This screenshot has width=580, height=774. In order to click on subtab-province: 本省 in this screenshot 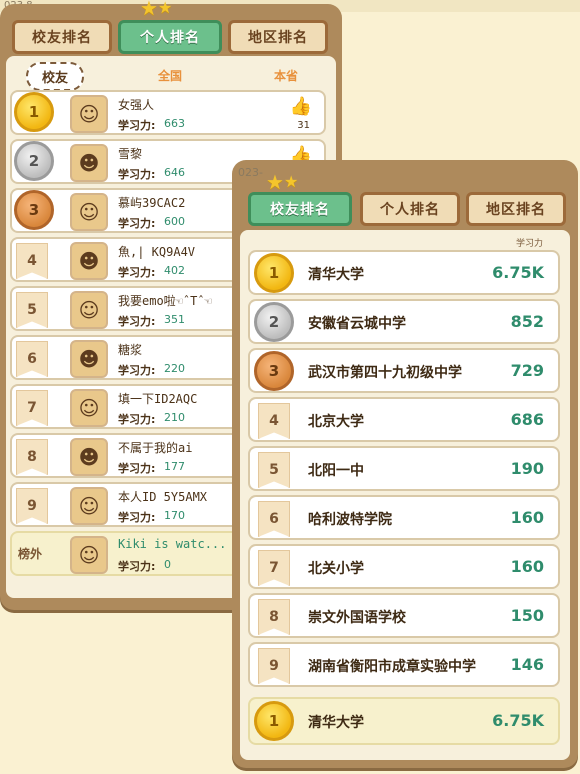, I will do `click(286, 75)`.